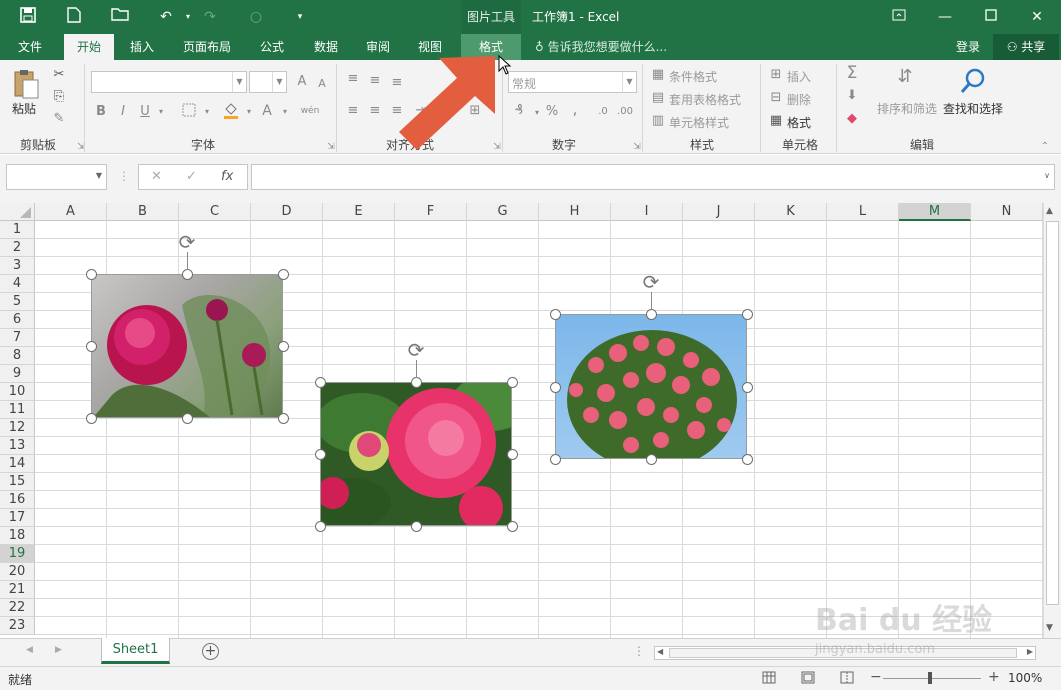  Describe the element at coordinates (1037, 17) in the screenshot. I see `close-icon: ✕` at that location.